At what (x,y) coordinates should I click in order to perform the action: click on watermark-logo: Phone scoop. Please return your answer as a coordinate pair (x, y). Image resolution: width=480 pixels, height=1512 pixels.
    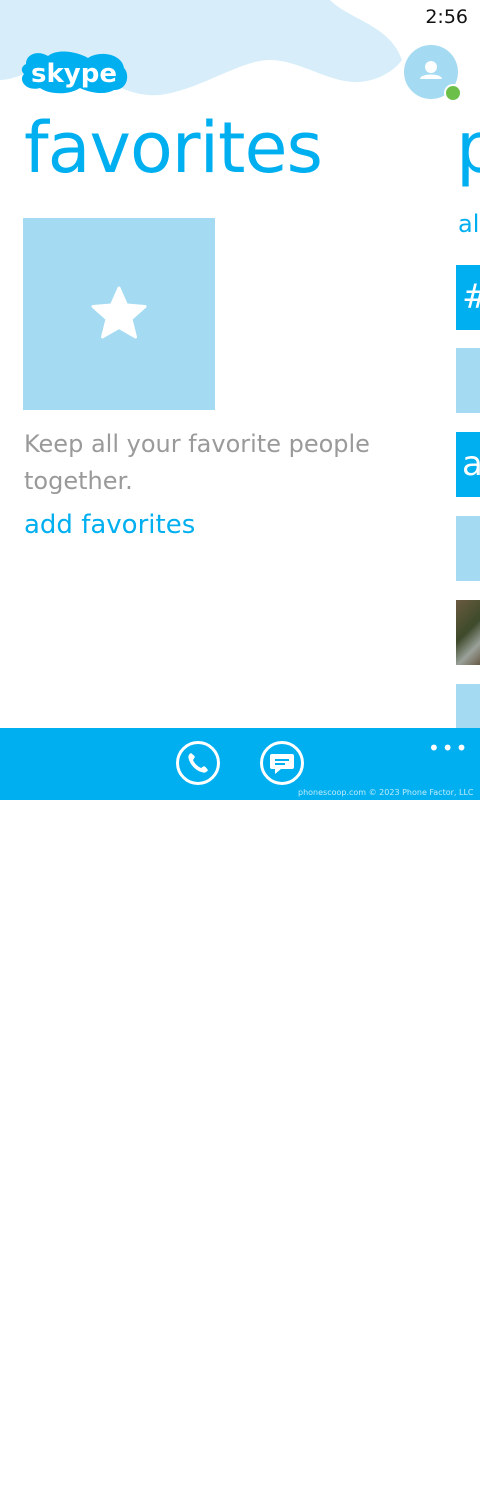
    Looking at the image, I should click on (399, 1476).